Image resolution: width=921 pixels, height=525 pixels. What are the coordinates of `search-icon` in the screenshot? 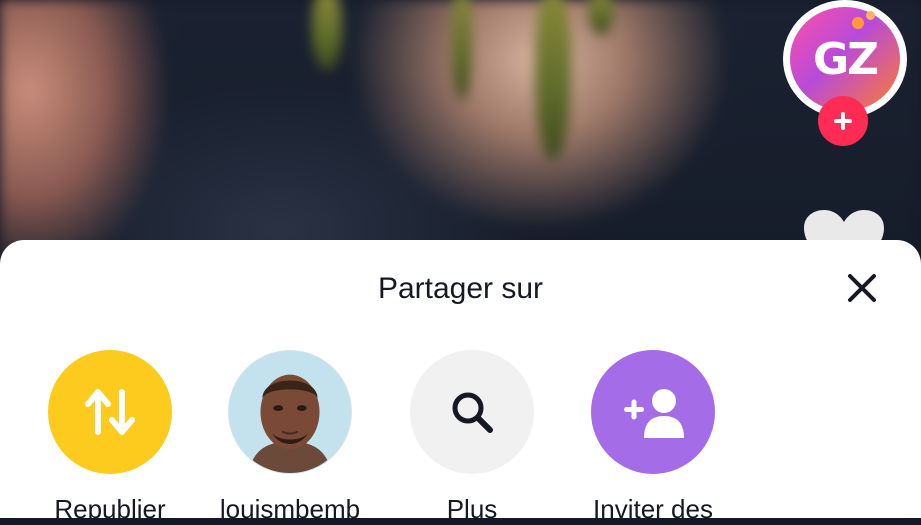 It's located at (472, 412).